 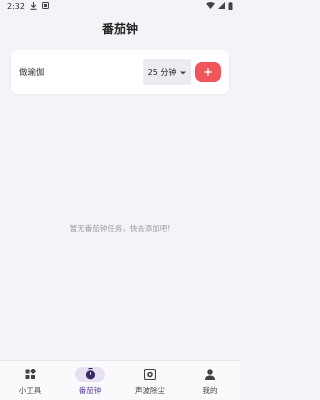 I want to click on nav-label-pomodoro: 番茄钟, so click(x=90, y=390).